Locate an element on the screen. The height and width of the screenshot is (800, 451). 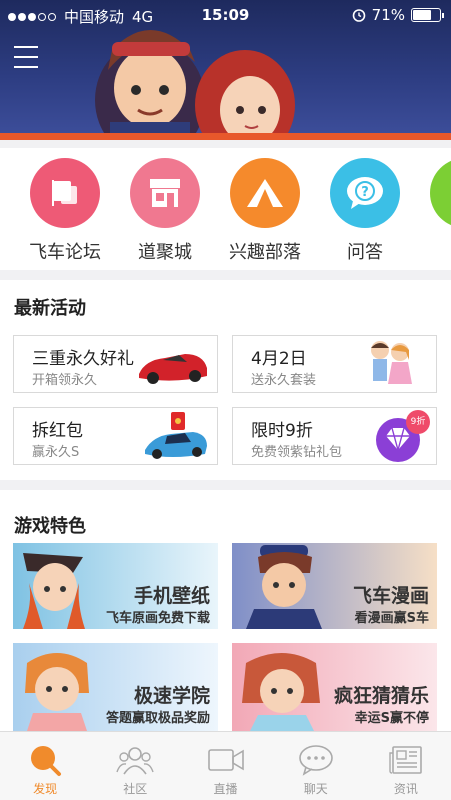
feature-card: 飞车漫画 看漫画赢S车 is located at coordinates (334, 586).